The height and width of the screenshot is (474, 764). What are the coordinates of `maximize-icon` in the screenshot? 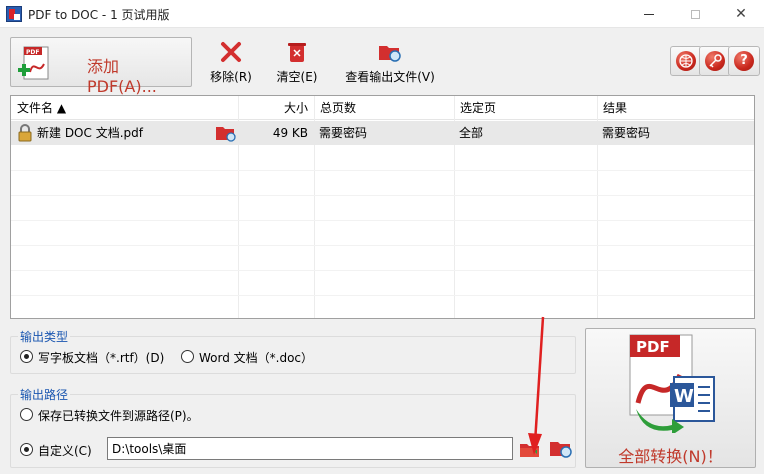 It's located at (695, 14).